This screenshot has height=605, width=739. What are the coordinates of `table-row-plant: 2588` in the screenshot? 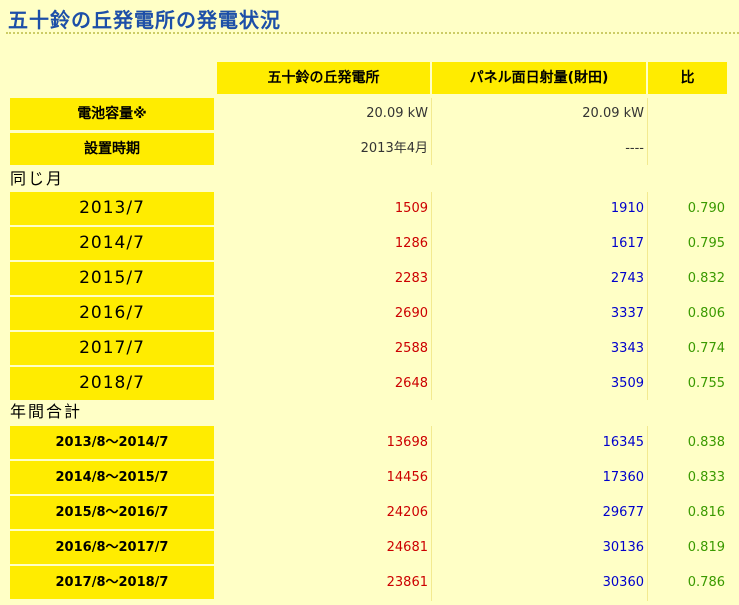 It's located at (411, 348).